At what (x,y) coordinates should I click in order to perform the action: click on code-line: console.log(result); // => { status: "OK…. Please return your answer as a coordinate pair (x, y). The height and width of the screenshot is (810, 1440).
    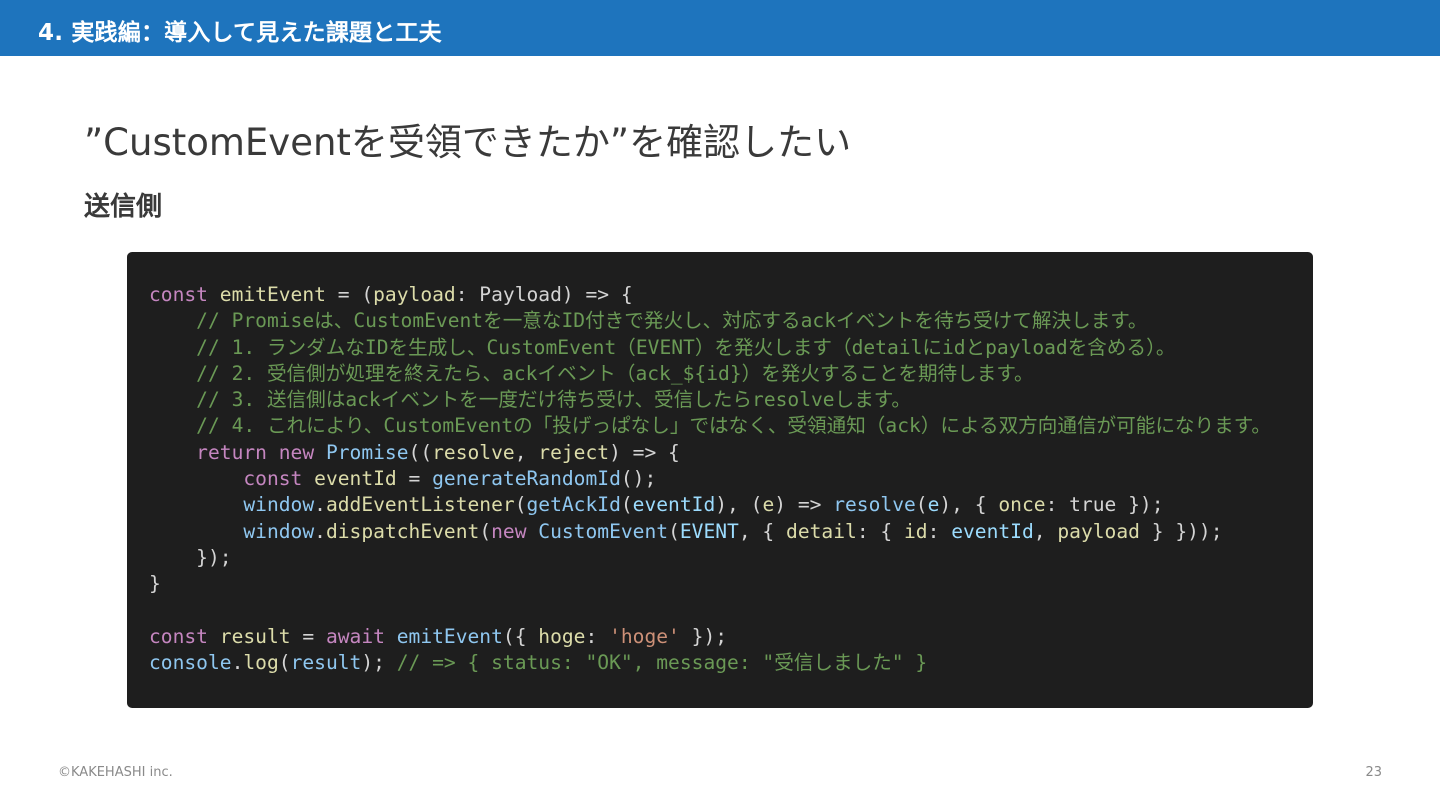
    Looking at the image, I should click on (731, 663).